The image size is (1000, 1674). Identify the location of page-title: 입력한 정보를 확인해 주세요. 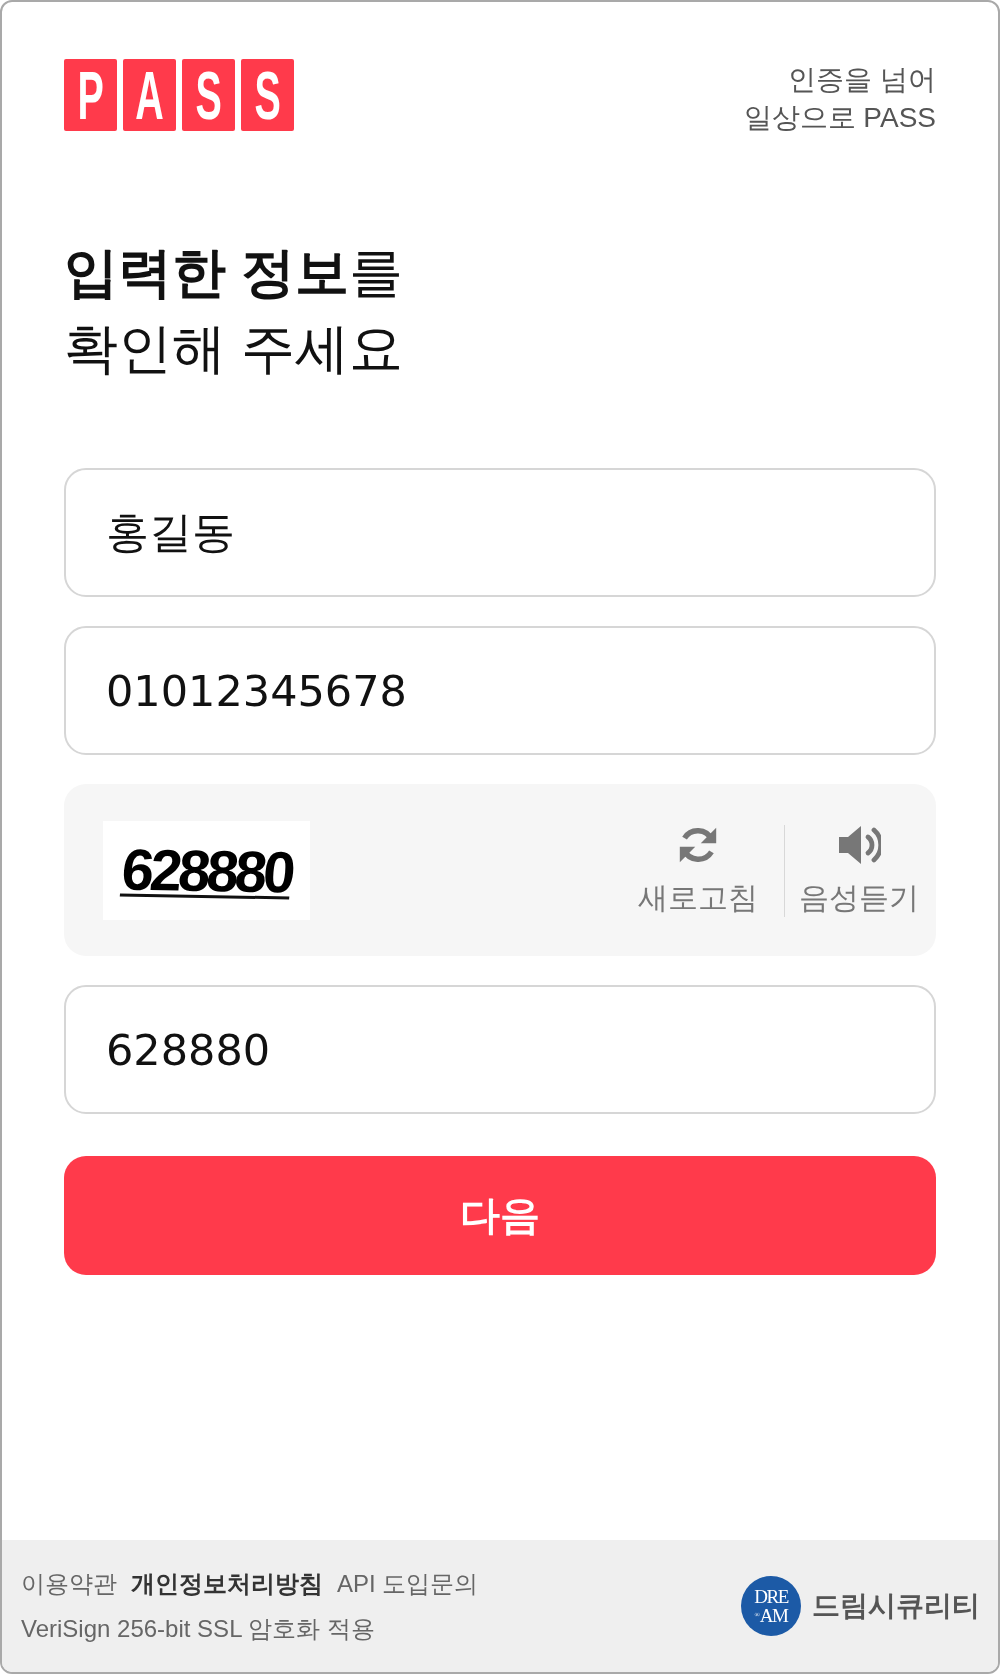
(234, 310).